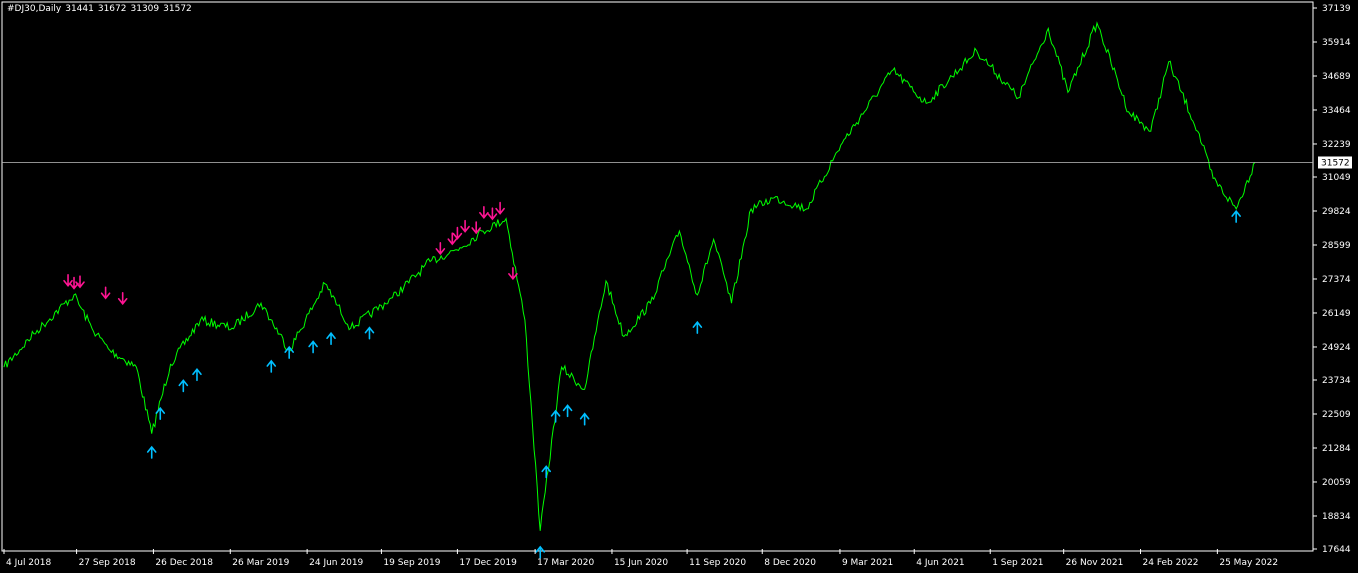 This screenshot has height=573, width=1358. I want to click on high-value: 31672, so click(112, 9).